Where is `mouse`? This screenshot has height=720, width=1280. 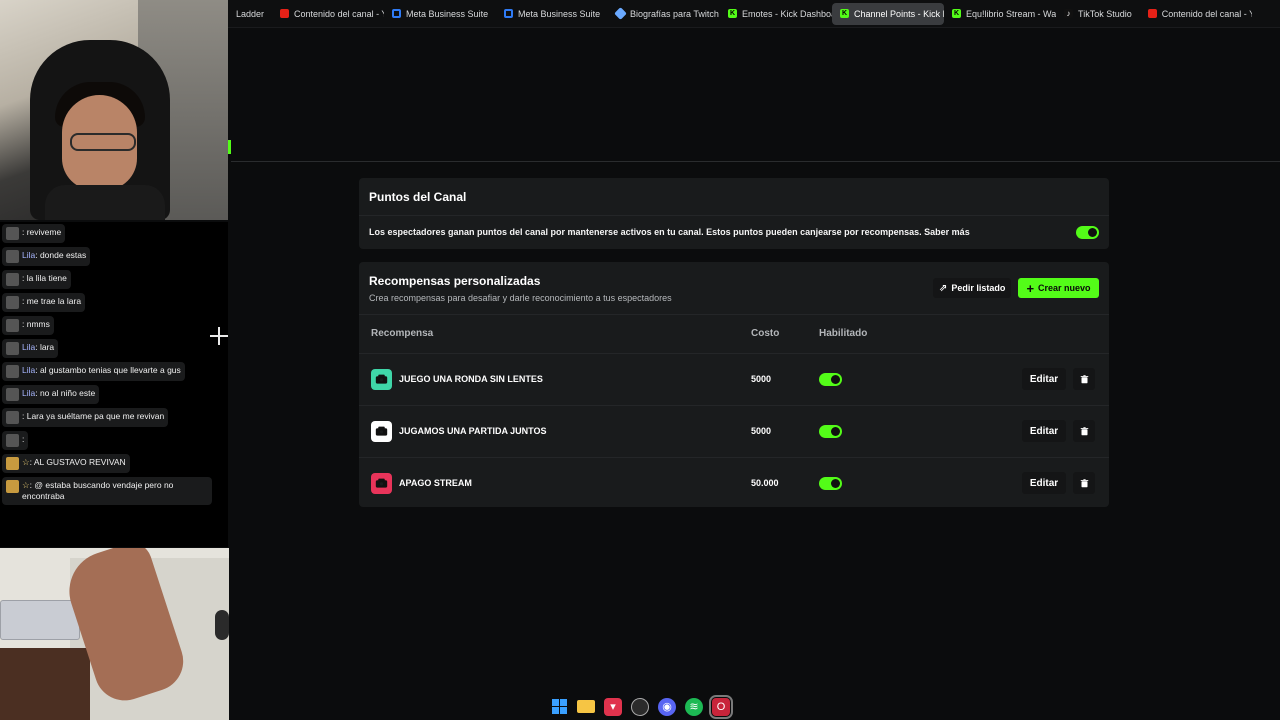 mouse is located at coordinates (222, 625).